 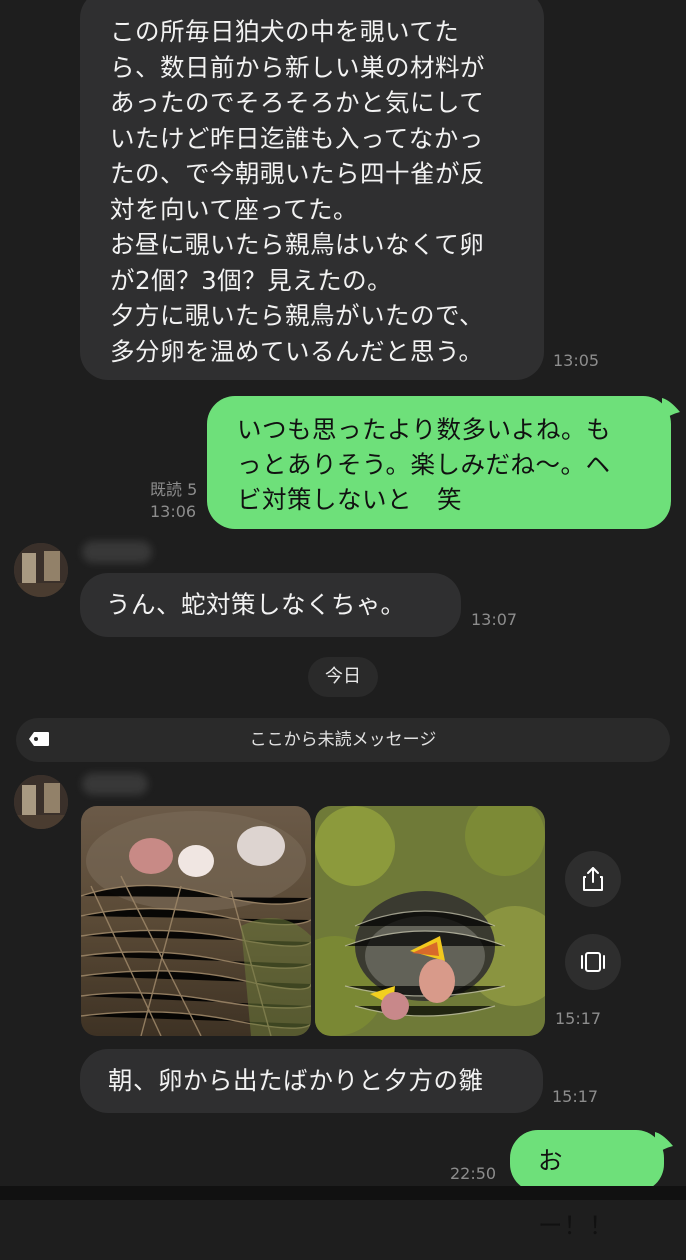 I want to click on read-receipt: 既読 5, so click(x=174, y=489).